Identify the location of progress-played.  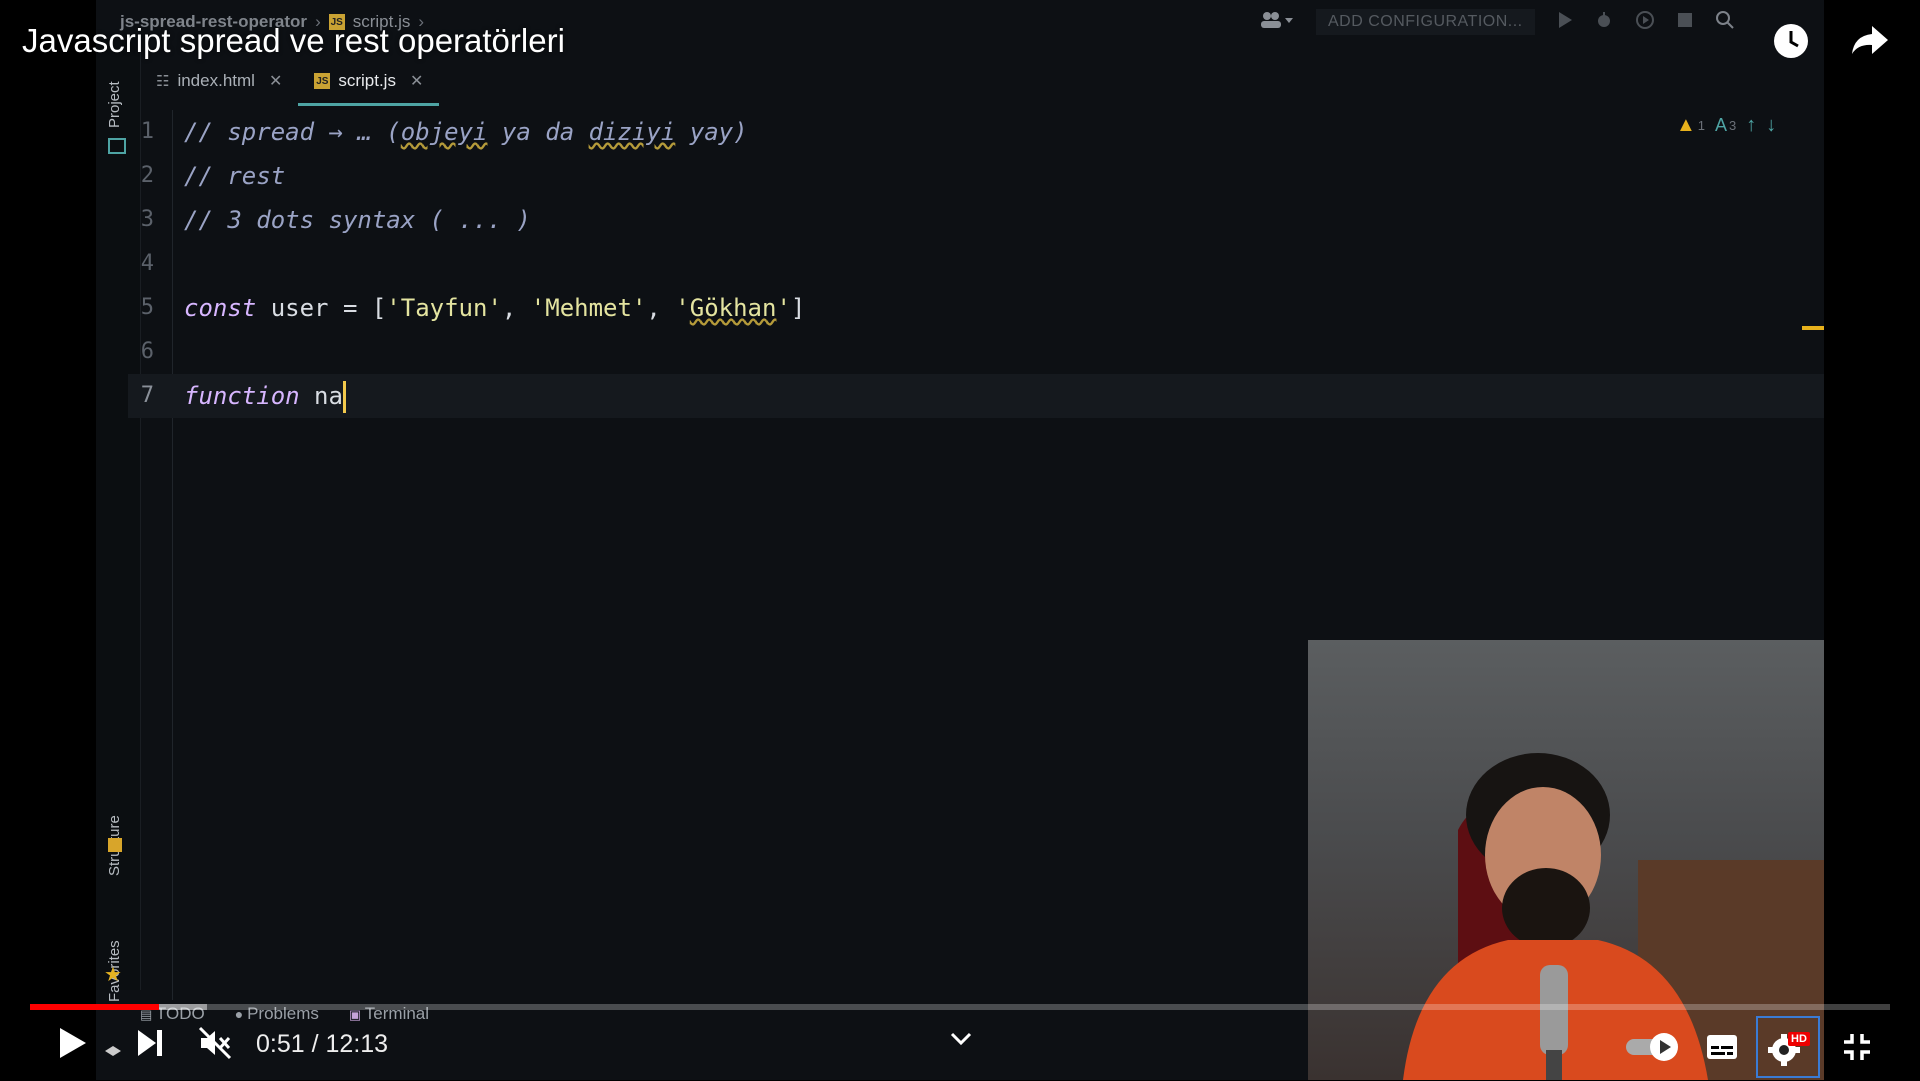
(95, 1007).